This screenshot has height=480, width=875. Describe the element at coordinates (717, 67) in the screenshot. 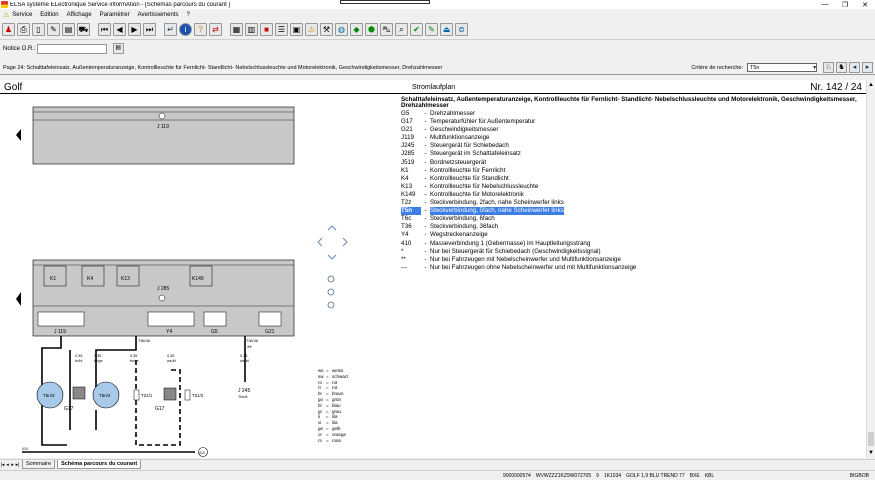

I see `criteria-label: Critère de recherche:` at that location.